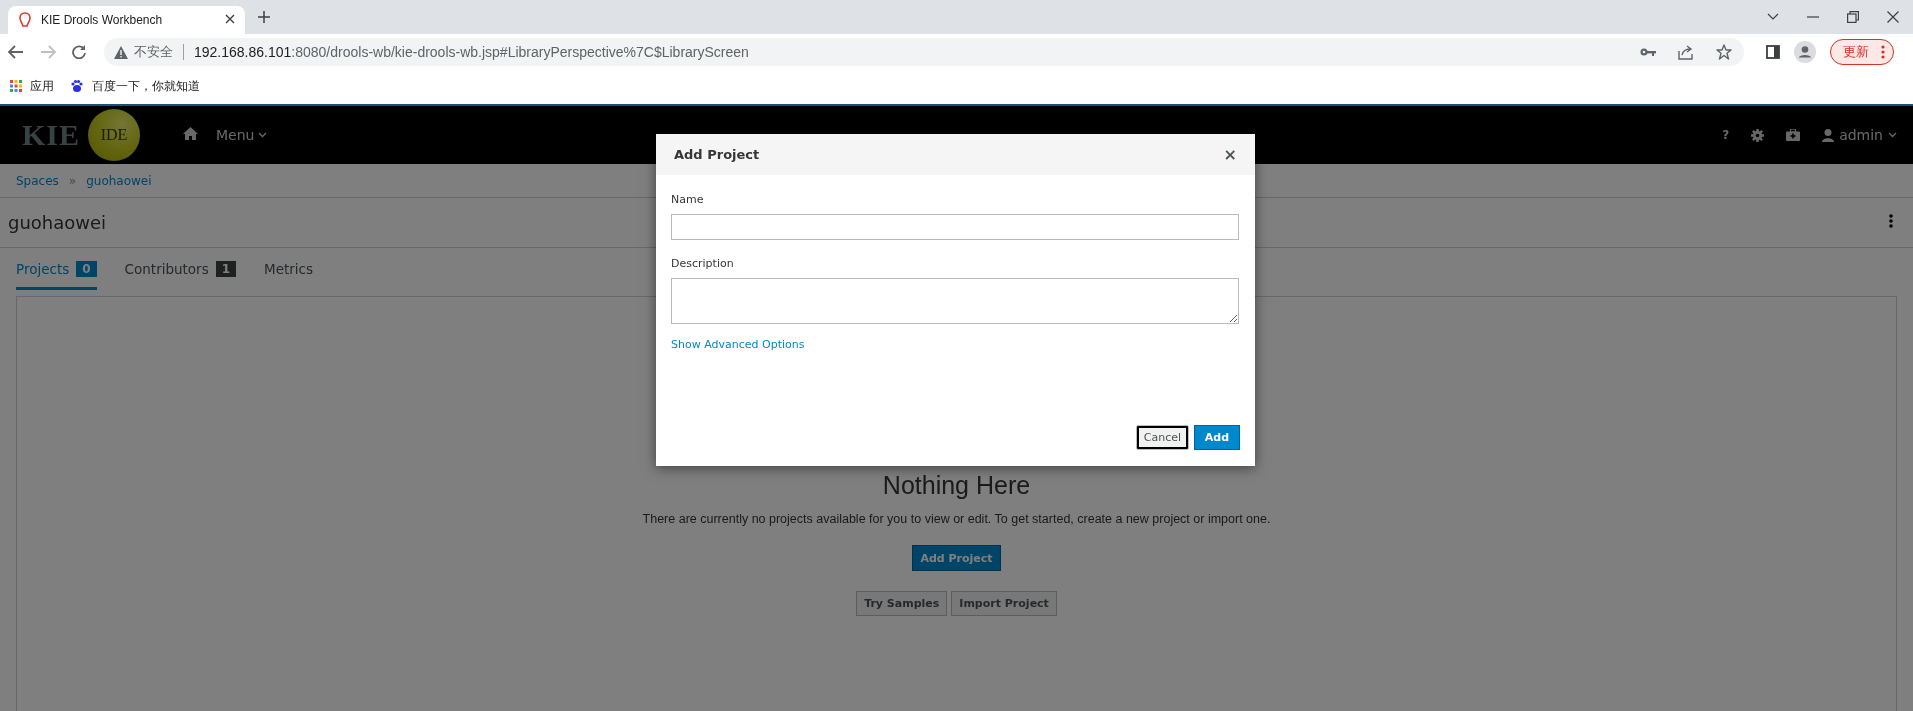 Image resolution: width=1913 pixels, height=711 pixels. Describe the element at coordinates (1230, 154) in the screenshot. I see `close-button: ×` at that location.